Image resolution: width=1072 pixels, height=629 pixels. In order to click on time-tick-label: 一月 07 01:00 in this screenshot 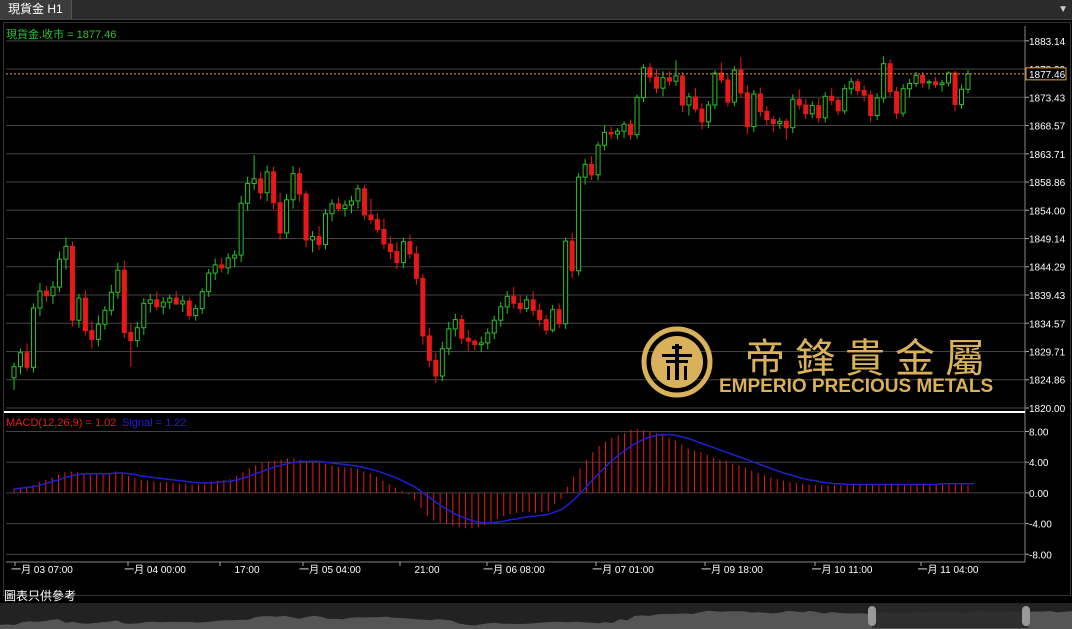, I will do `click(623, 570)`.